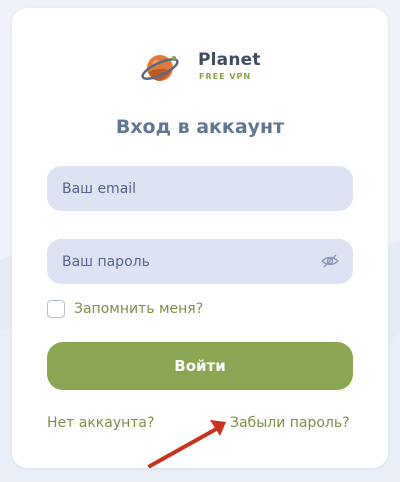 The width and height of the screenshot is (400, 482). What do you see at coordinates (290, 423) in the screenshot?
I see `forgot-password-link: Забыли пароль?` at bounding box center [290, 423].